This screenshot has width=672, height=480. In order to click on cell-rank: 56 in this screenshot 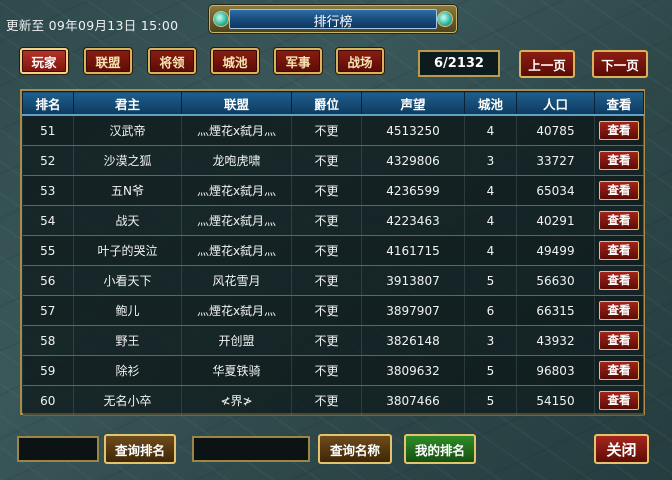, I will do `click(48, 280)`.